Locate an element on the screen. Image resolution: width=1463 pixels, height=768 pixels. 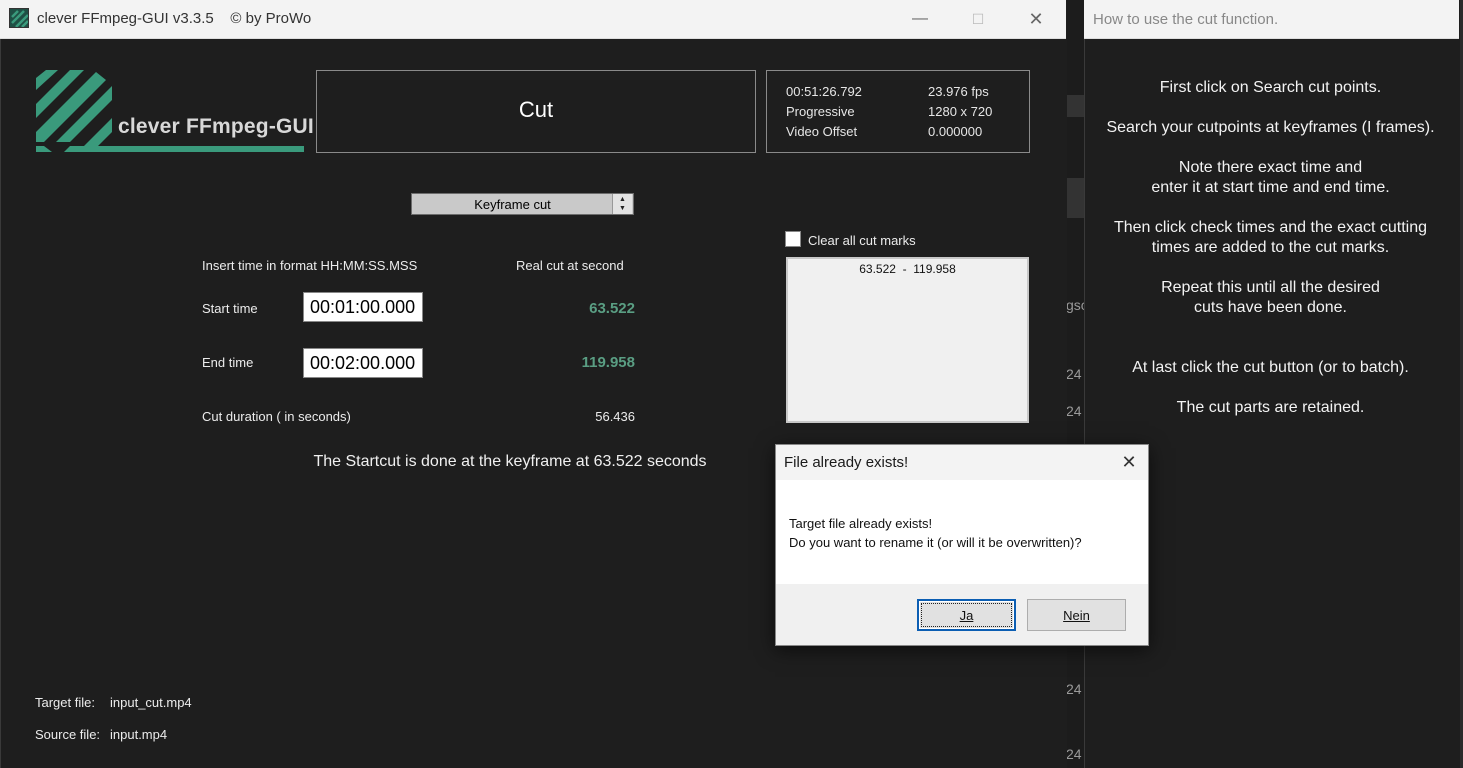
help-line: The cut parts are retained. is located at coordinates (1270, 407).